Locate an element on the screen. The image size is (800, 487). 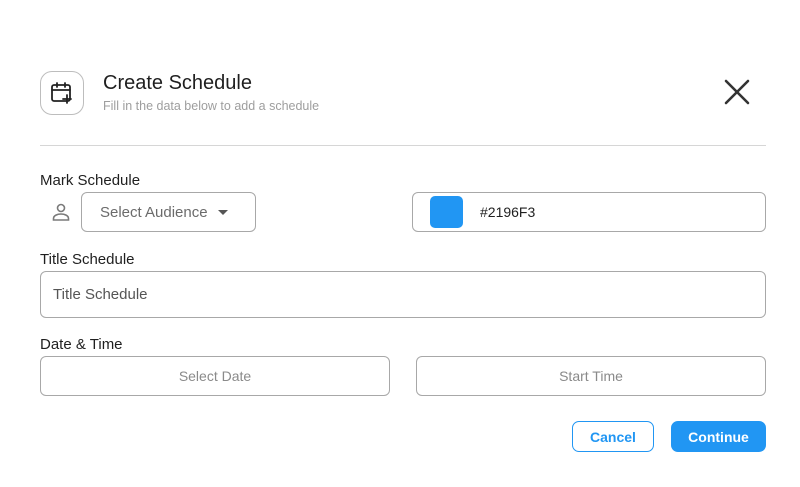
caret-down-icon is located at coordinates (222, 212).